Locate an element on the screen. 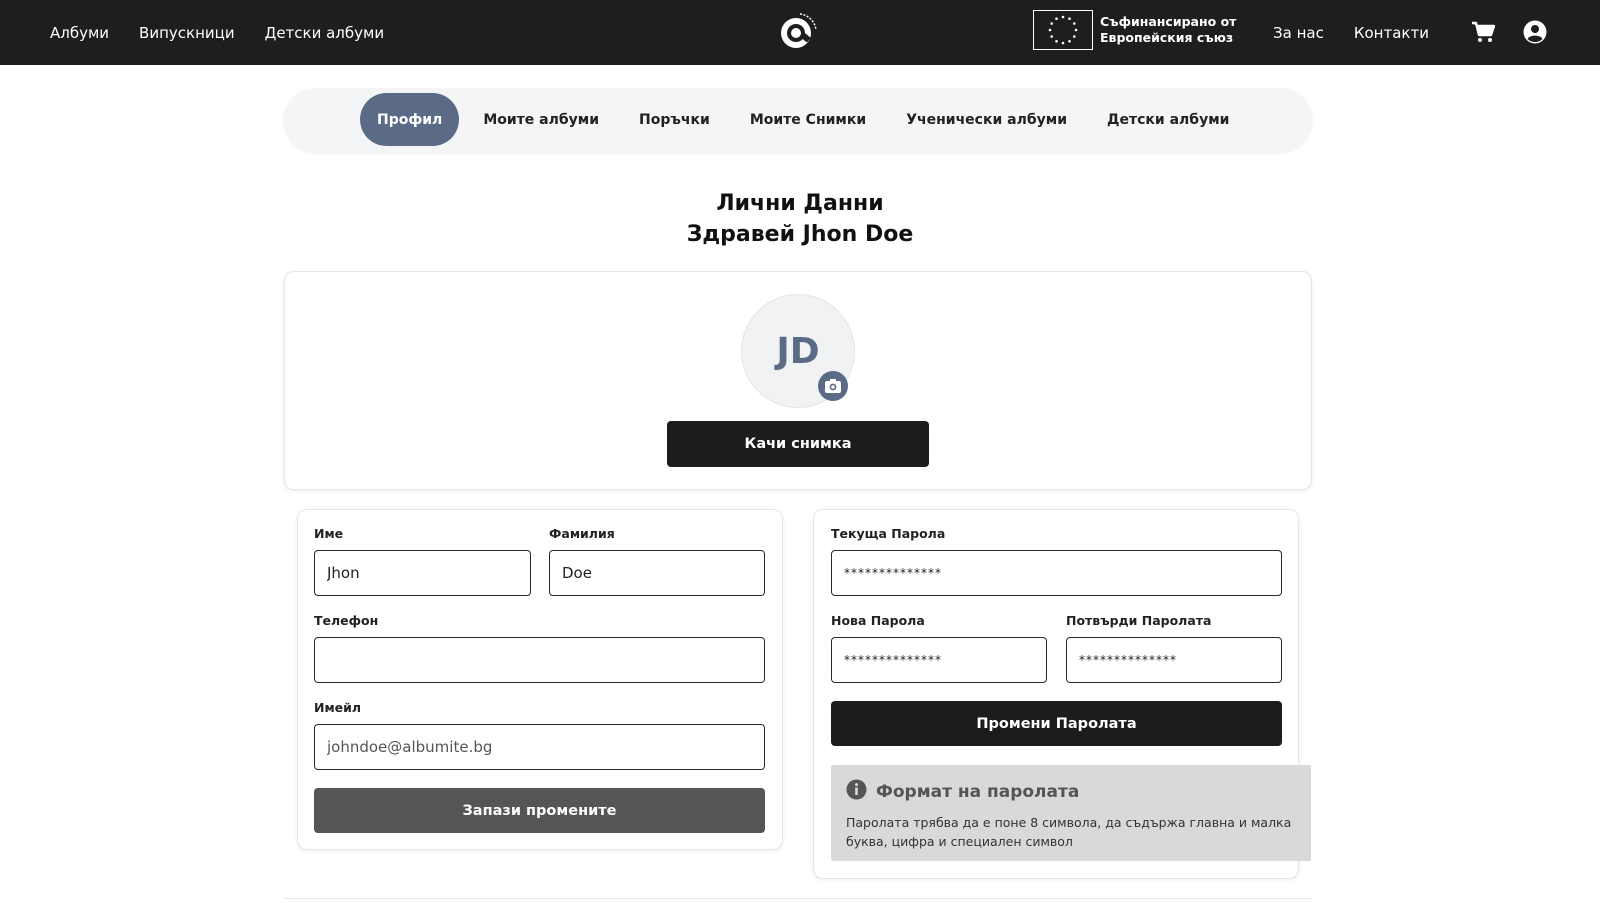  password-format-heading: Формат на паролата is located at coordinates (1071, 792).